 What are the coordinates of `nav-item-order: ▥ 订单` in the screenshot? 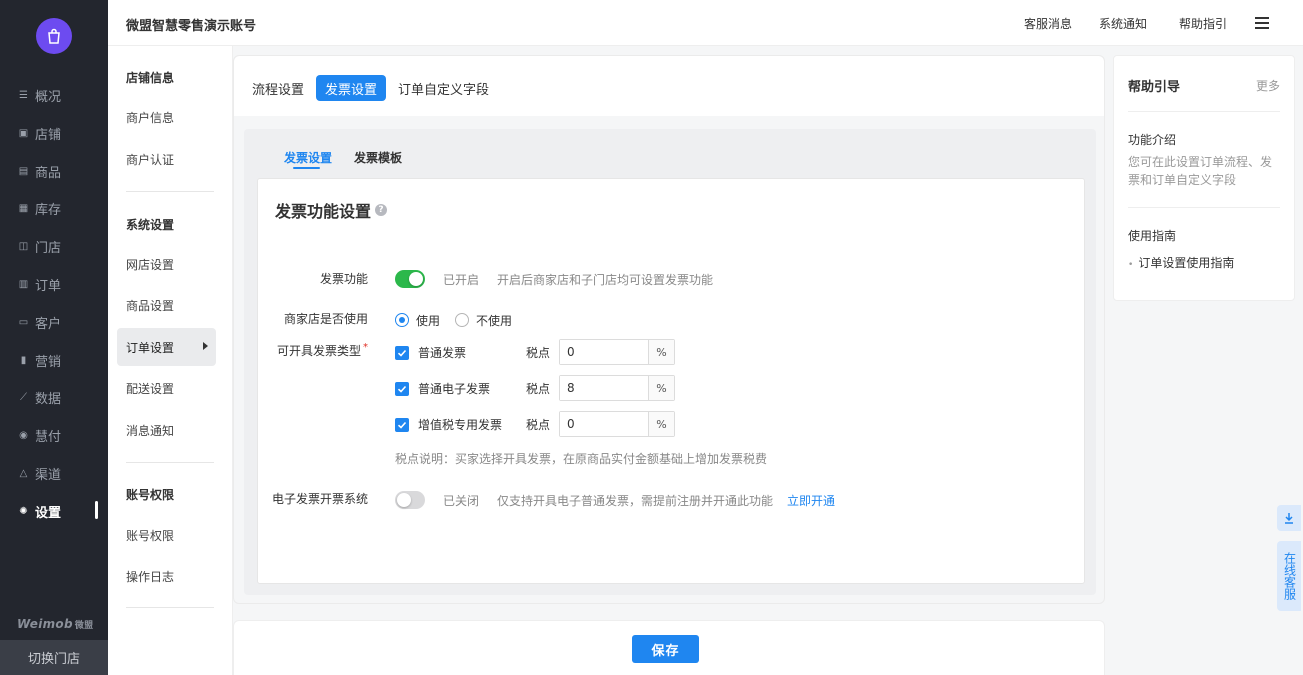 It's located at (39, 284).